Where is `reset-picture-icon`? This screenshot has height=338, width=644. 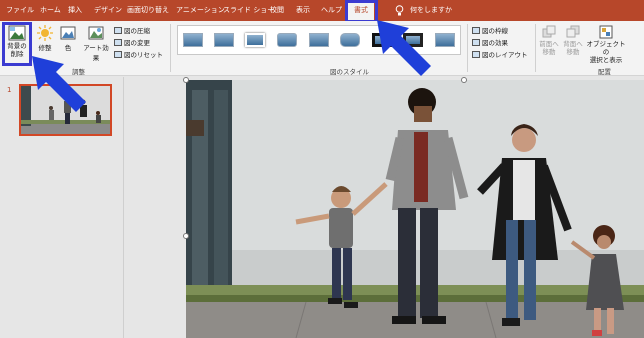 reset-picture-icon is located at coordinates (118, 54).